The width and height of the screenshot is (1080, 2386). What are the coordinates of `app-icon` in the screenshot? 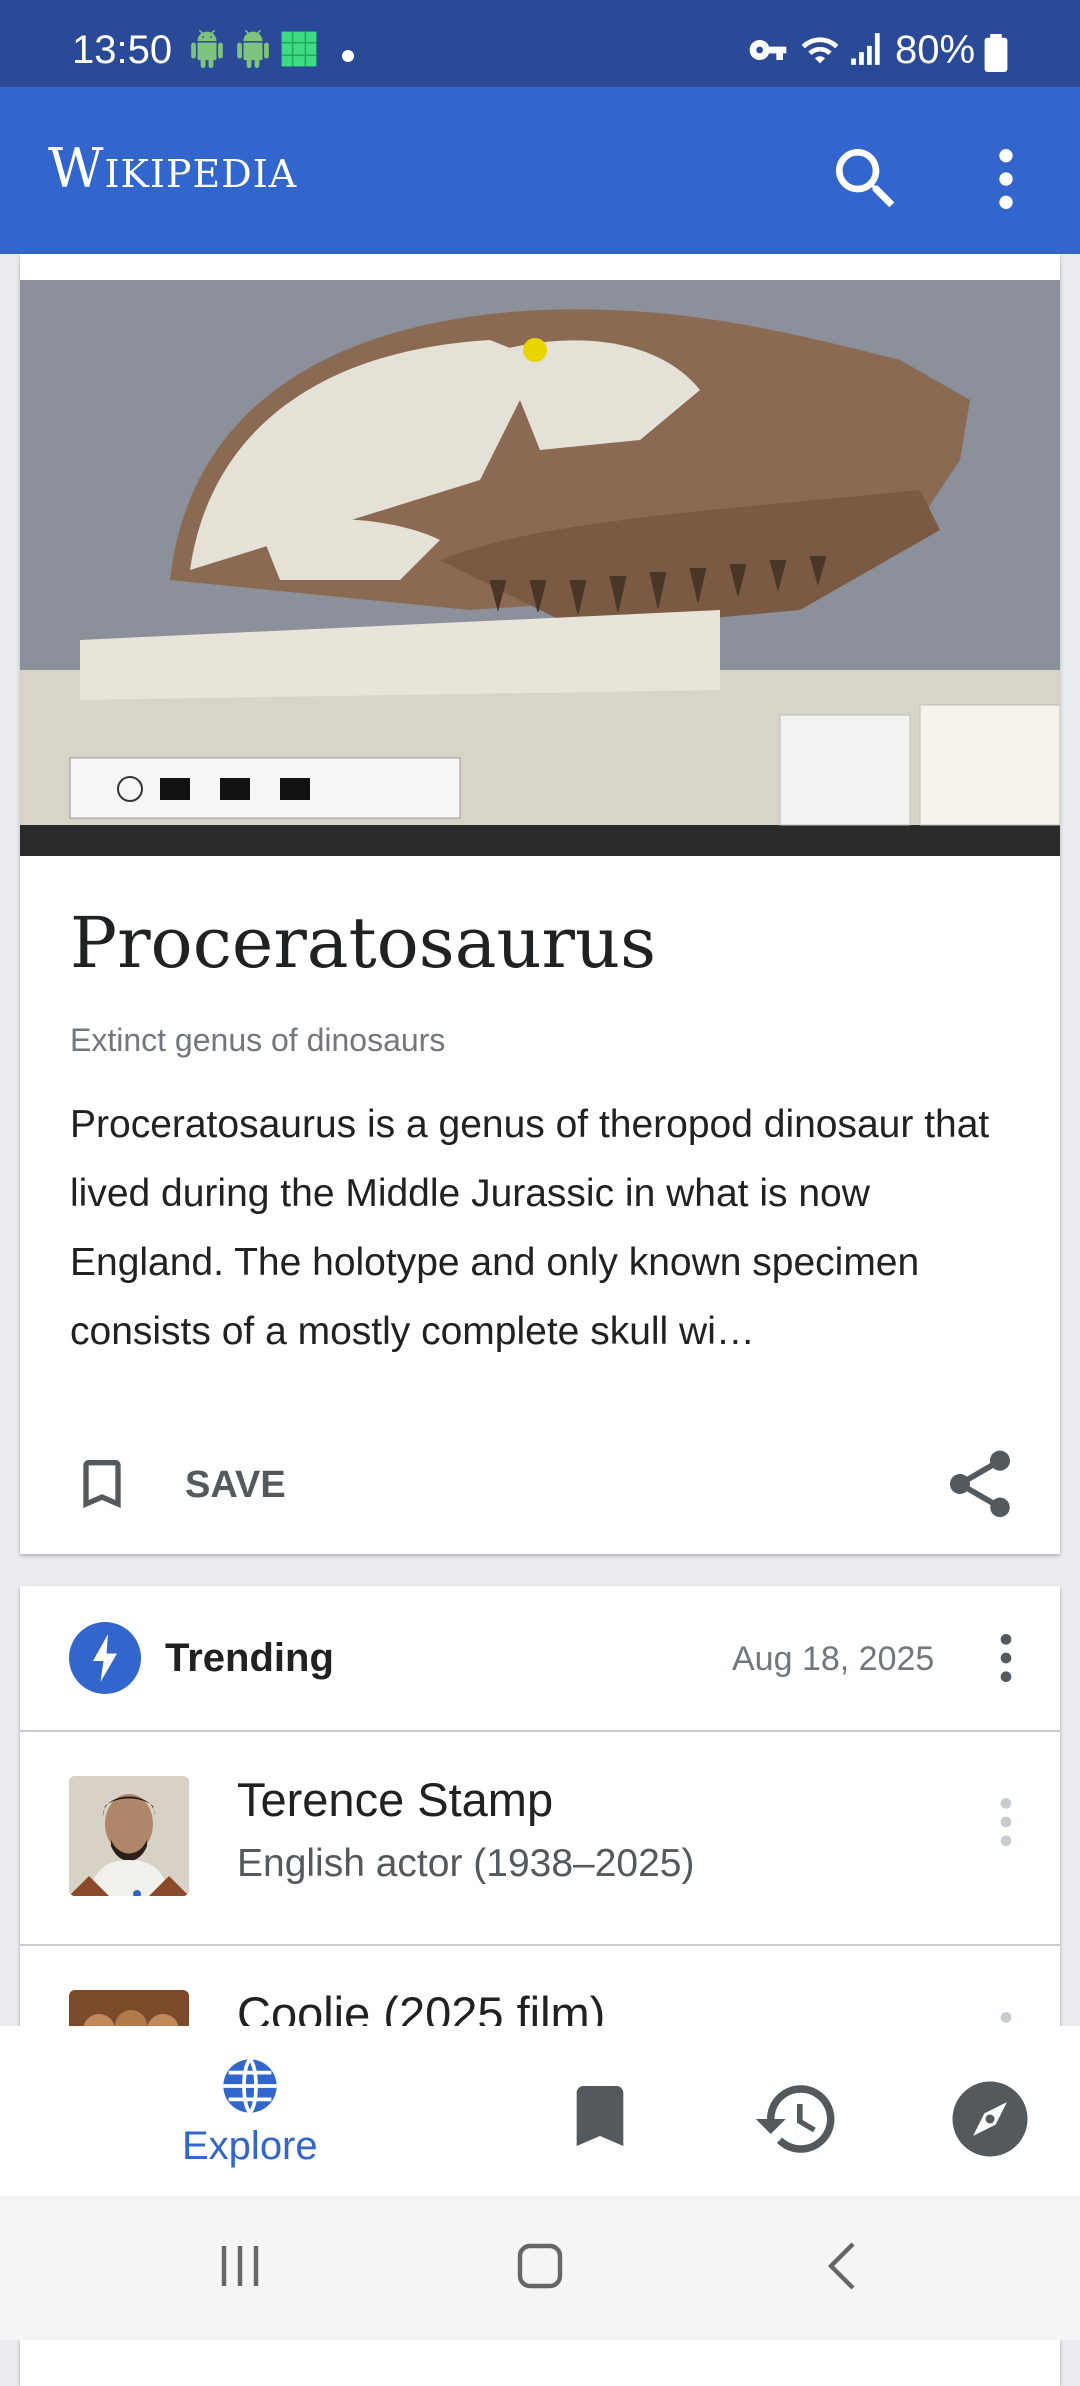 It's located at (299, 49).